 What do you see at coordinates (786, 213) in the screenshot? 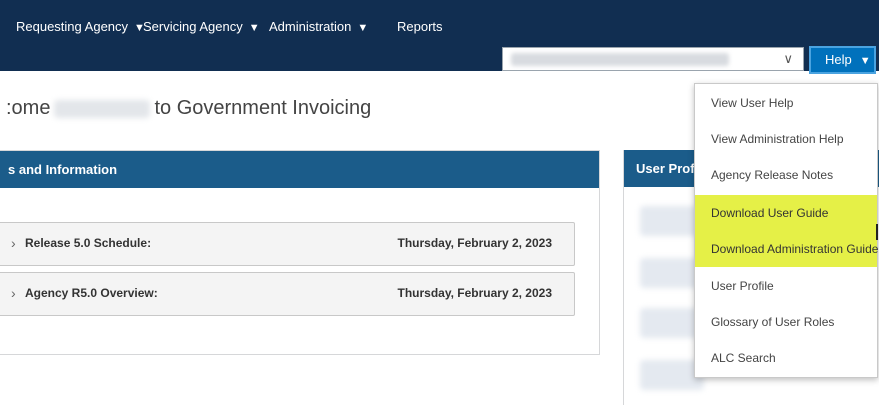
I see `menu-item-download-user-guide: Download User Guide` at bounding box center [786, 213].